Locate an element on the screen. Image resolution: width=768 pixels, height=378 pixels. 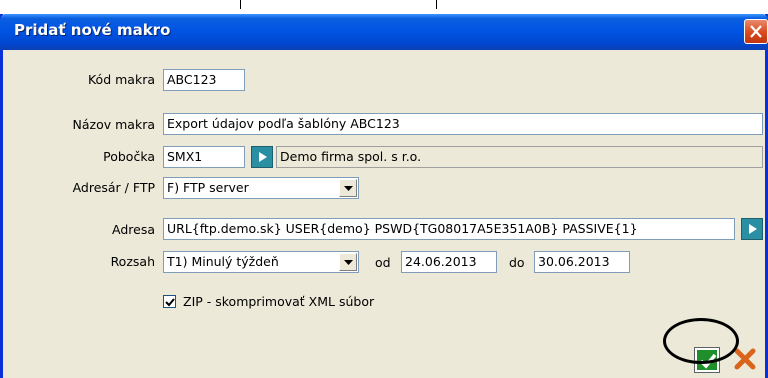
adresar-label: Adresár / FTP is located at coordinates (94, 187).